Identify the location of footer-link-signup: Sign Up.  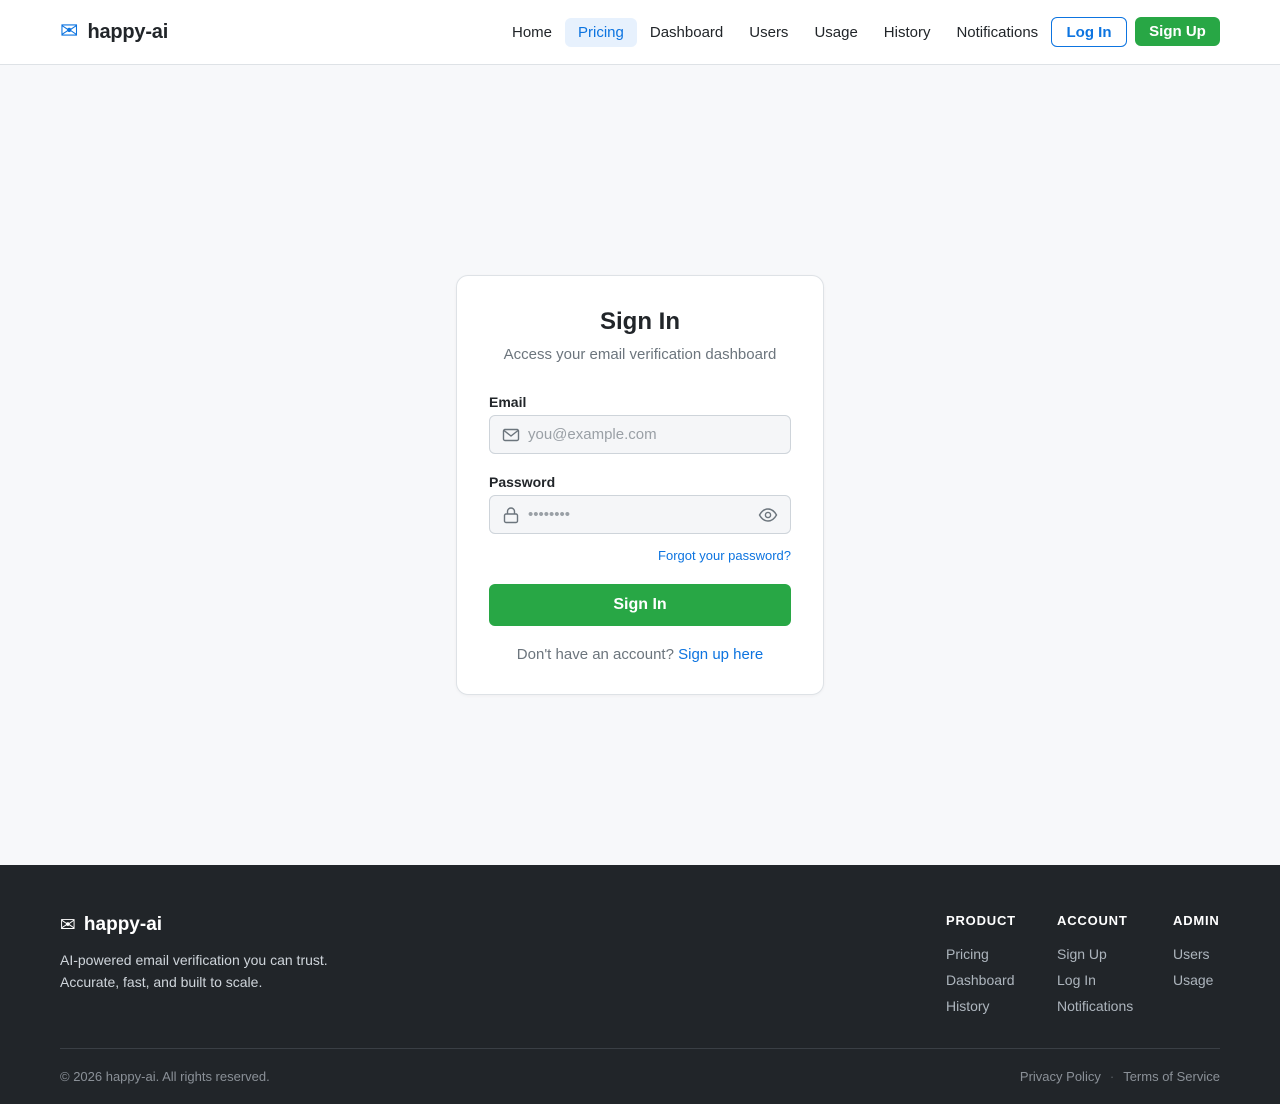
(1095, 954).